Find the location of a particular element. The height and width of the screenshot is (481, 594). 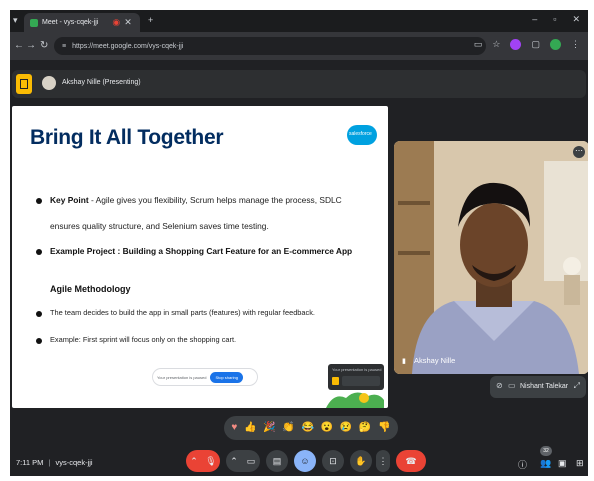

mic-off-icon: 🎙 is located at coordinates (211, 460).